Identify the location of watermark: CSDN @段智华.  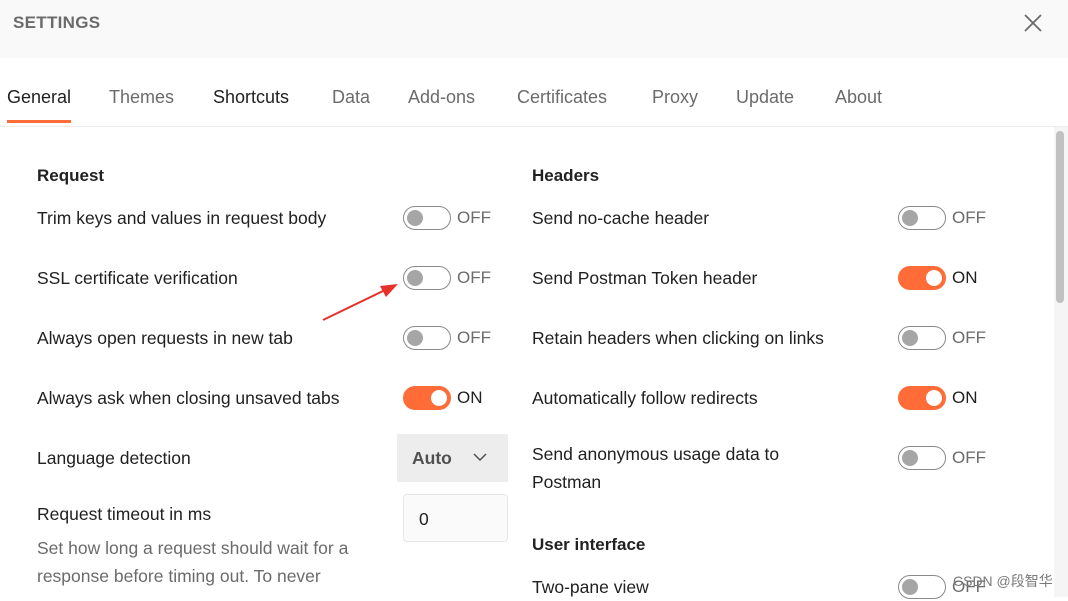
(1003, 581).